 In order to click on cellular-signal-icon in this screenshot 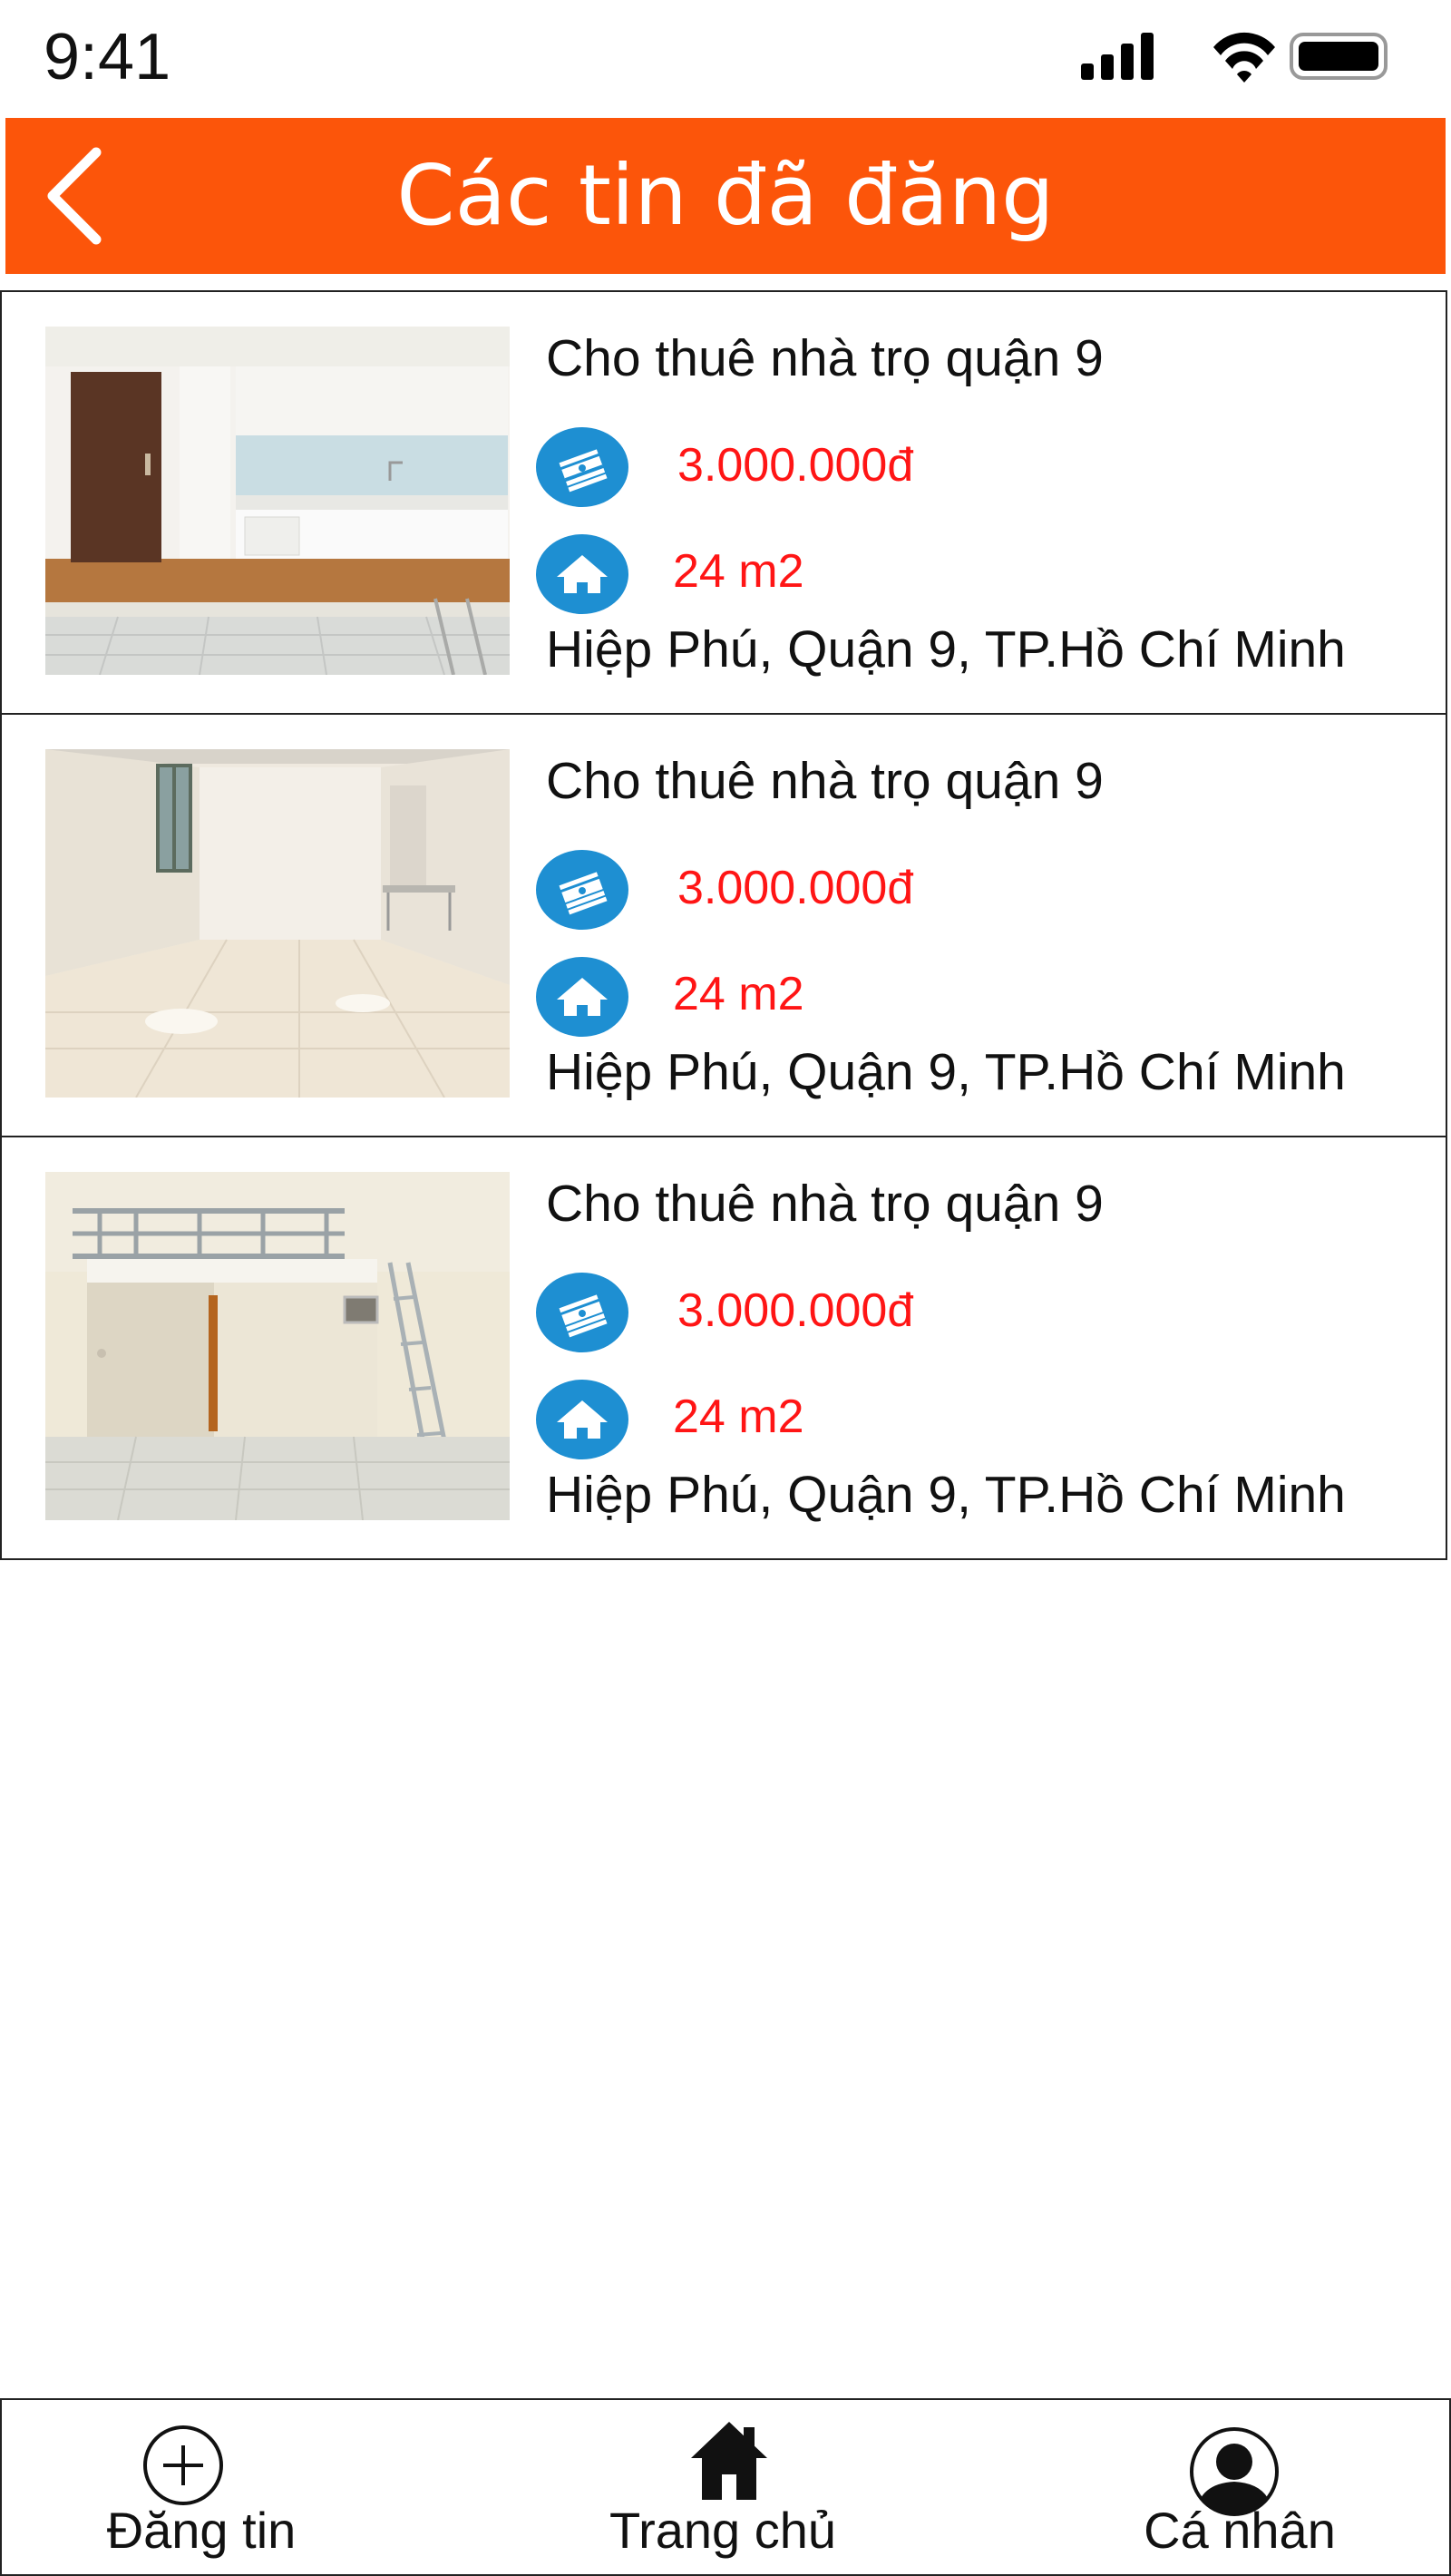, I will do `click(1117, 56)`.